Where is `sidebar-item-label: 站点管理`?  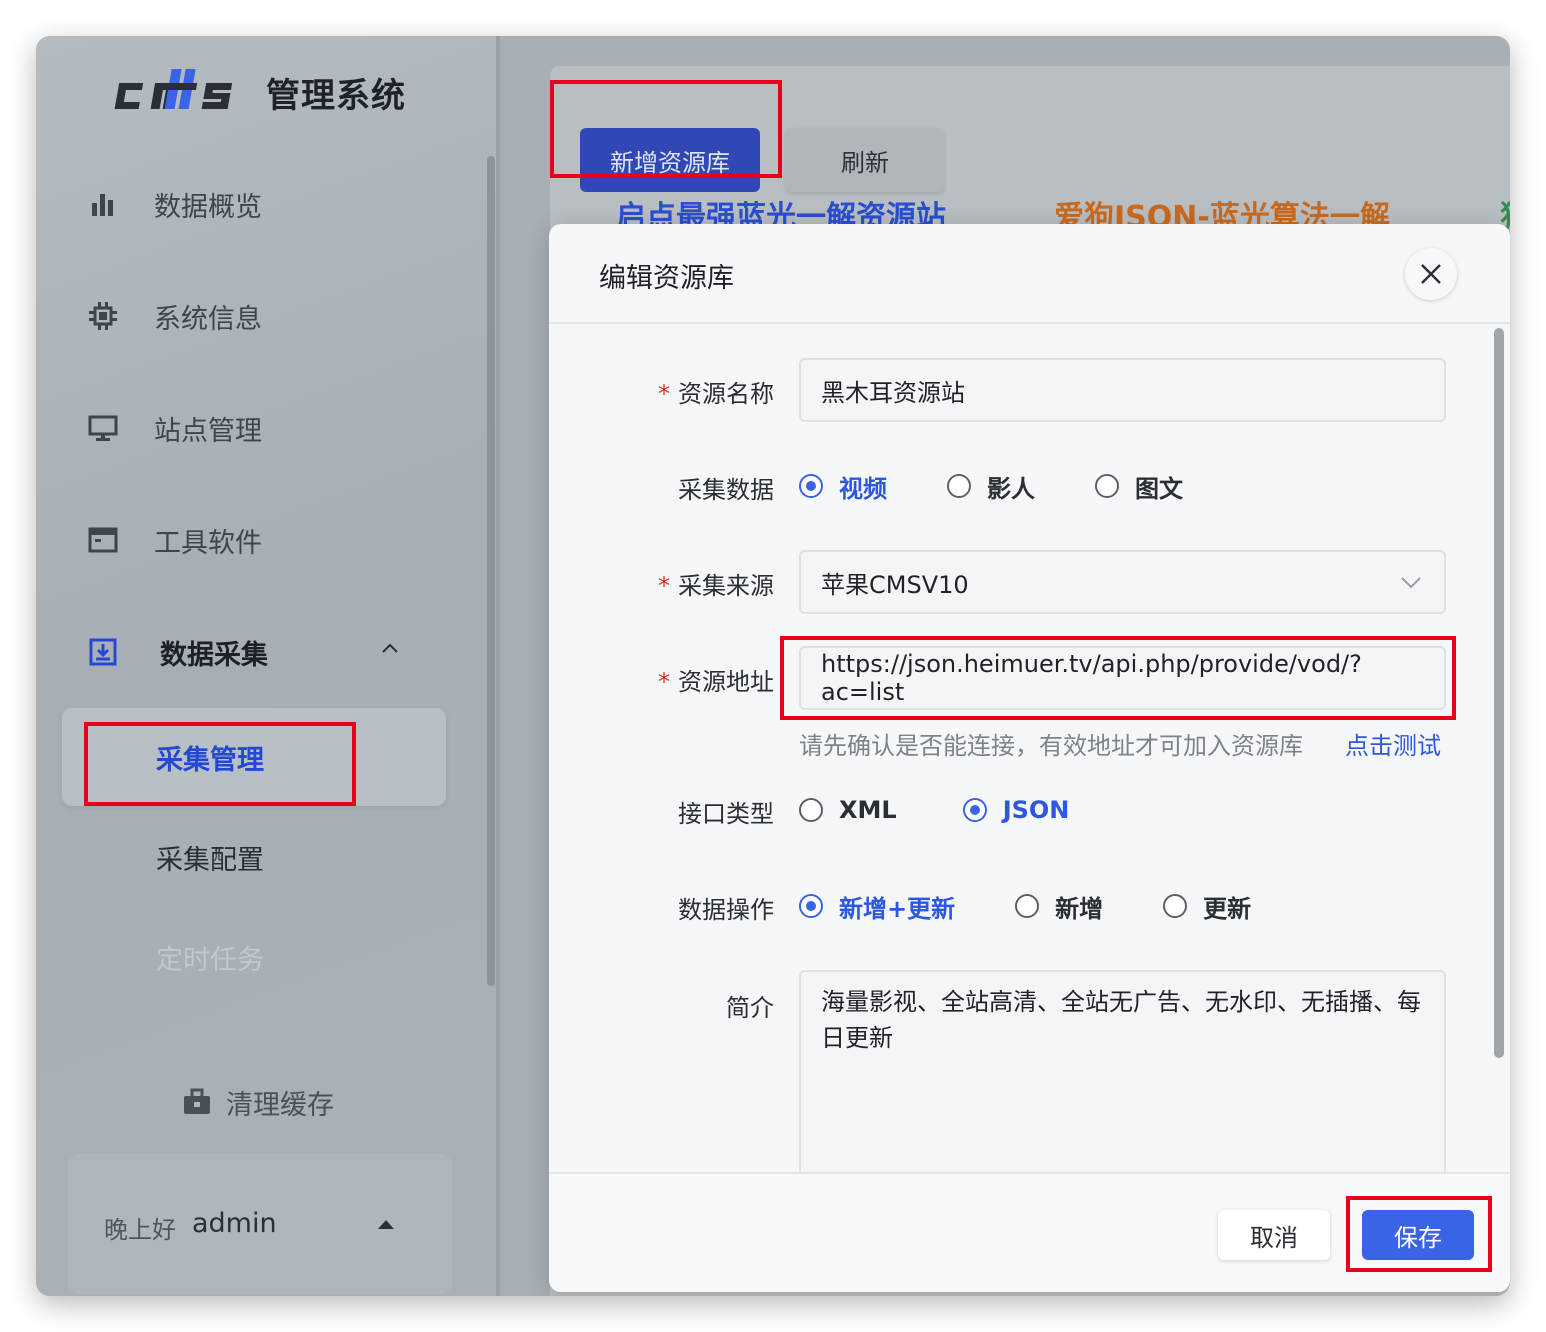 sidebar-item-label: 站点管理 is located at coordinates (208, 431).